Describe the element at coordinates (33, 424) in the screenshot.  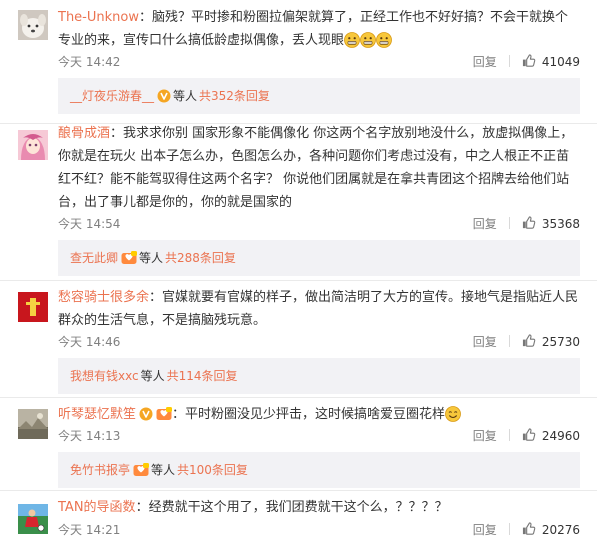
I see `landscape-avatar` at that location.